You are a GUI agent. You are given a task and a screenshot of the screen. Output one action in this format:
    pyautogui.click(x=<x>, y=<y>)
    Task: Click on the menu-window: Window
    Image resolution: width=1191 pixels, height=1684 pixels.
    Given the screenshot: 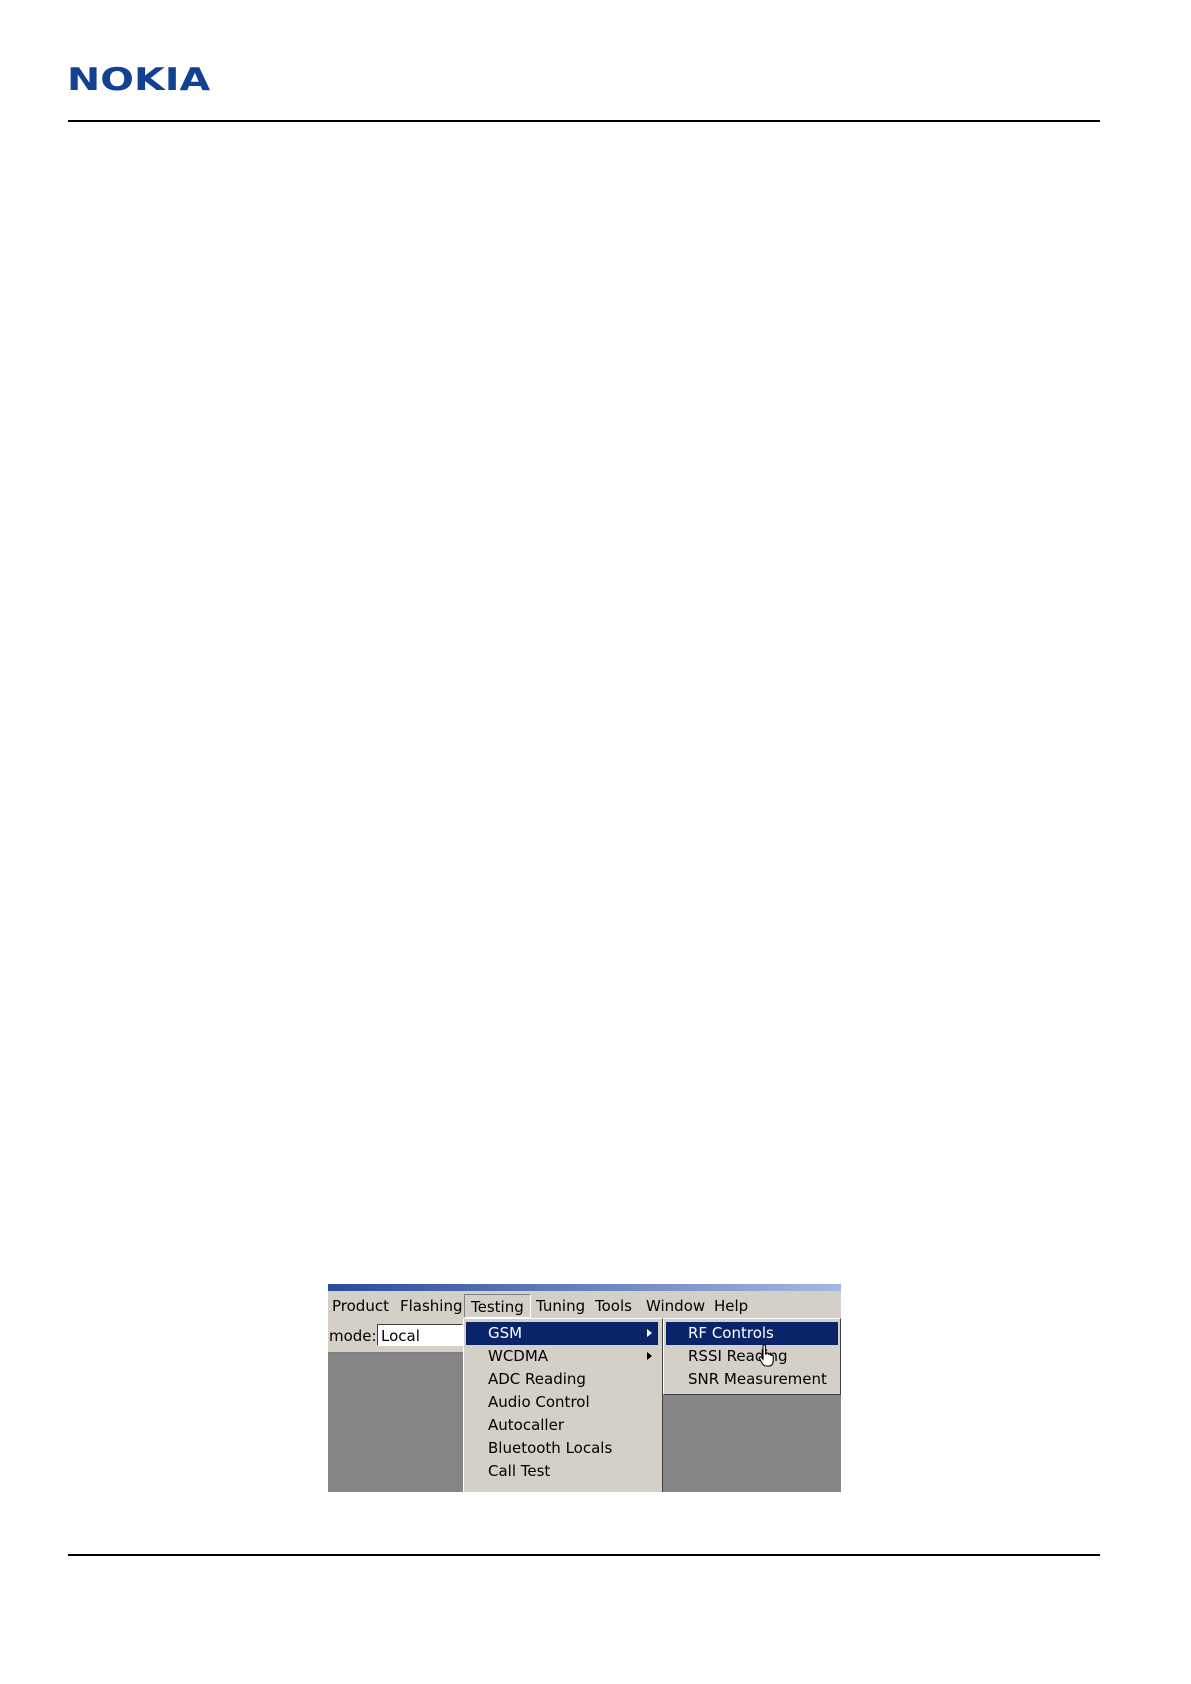 What is the action you would take?
    pyautogui.click(x=675, y=1306)
    